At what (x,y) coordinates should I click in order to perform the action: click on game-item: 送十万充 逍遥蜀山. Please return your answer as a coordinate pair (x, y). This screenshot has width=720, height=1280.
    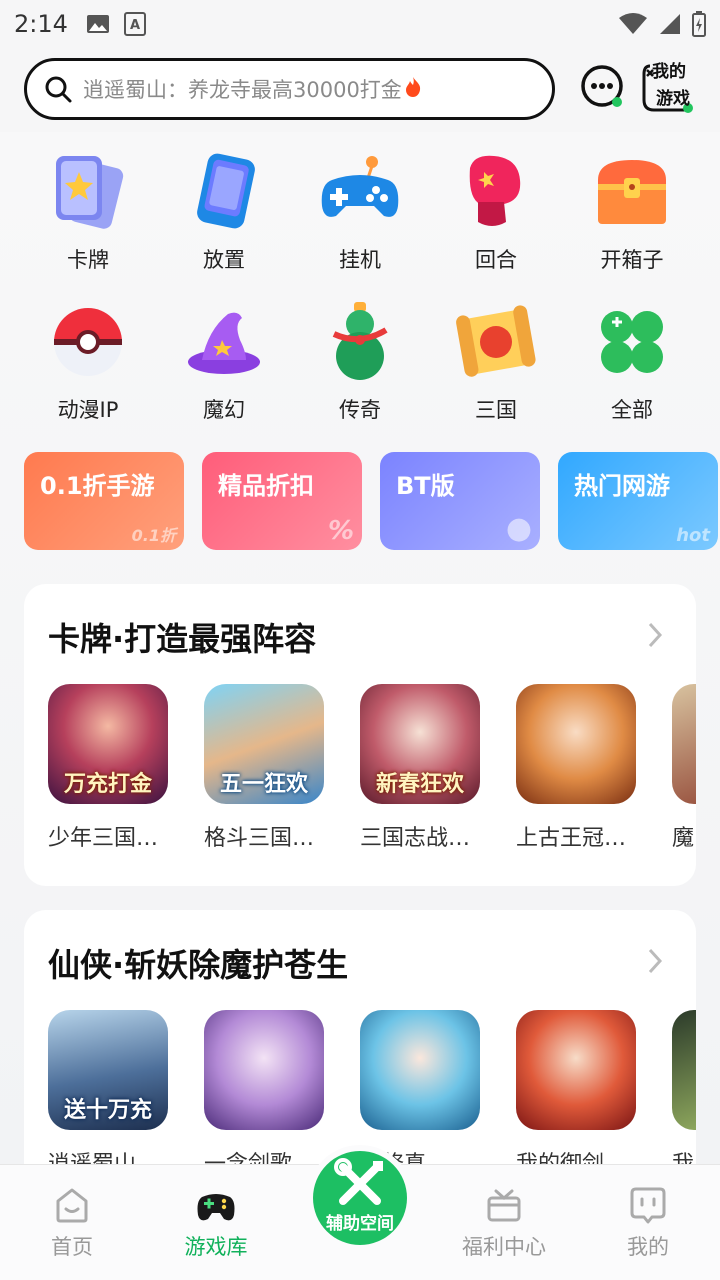
    Looking at the image, I should click on (108, 1087).